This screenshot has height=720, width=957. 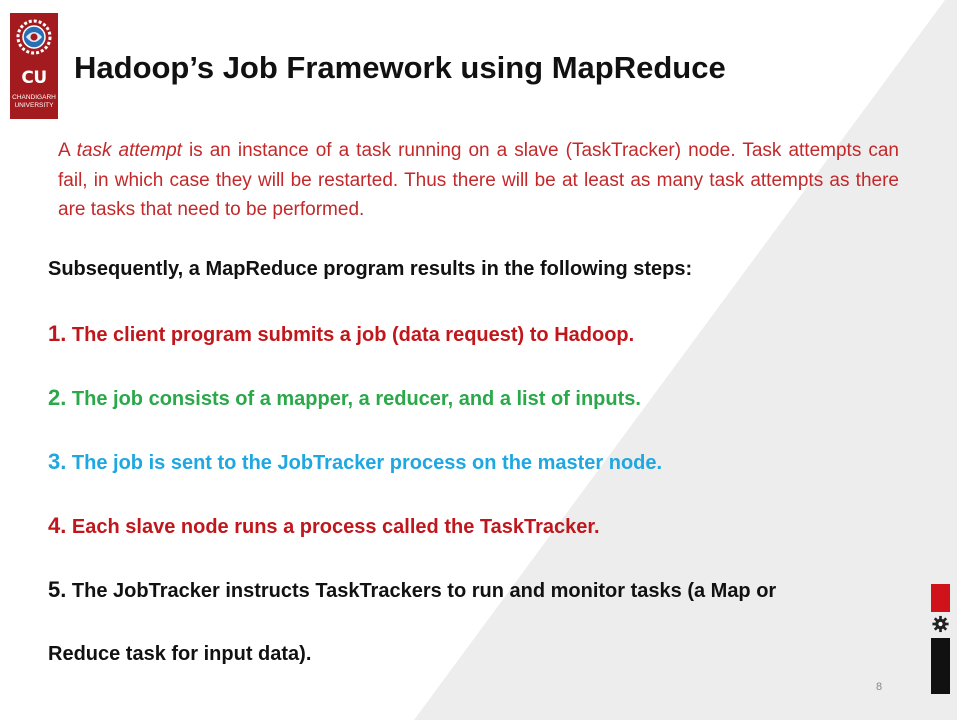 What do you see at coordinates (940, 598) in the screenshot?
I see `decorative-red-block` at bounding box center [940, 598].